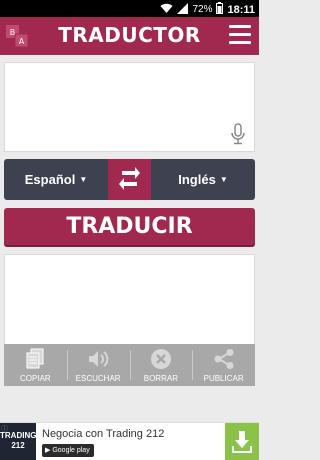  Describe the element at coordinates (166, 10) in the screenshot. I see `wifi-icon` at that location.